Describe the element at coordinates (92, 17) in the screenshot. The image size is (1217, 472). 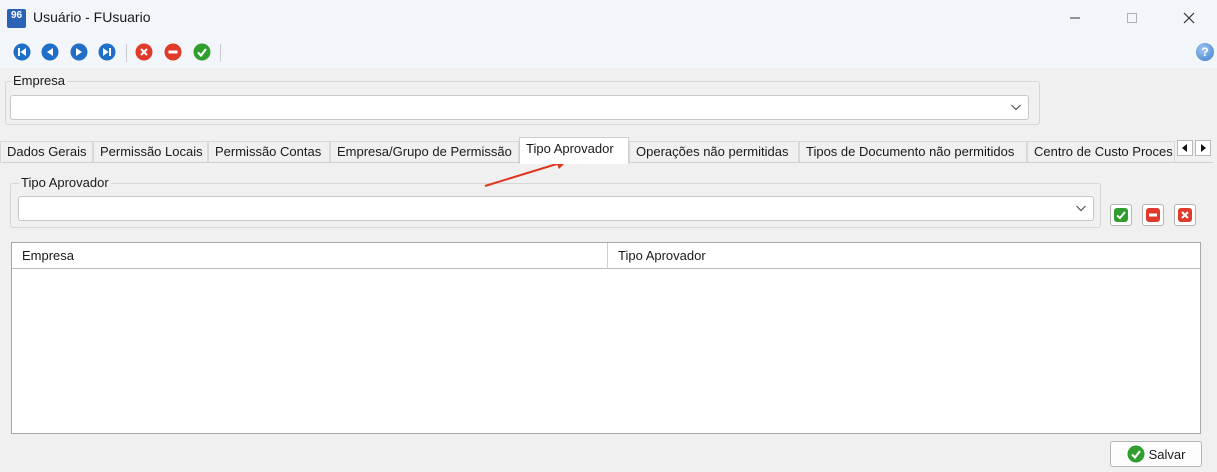
I see `window-title: Usuário - FUsuario` at that location.